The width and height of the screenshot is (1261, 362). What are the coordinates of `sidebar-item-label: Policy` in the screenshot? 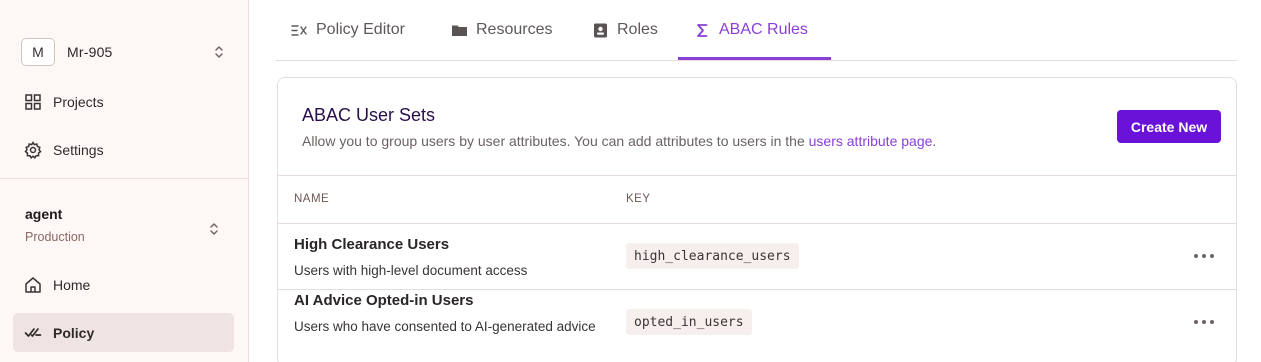 It's located at (74, 333).